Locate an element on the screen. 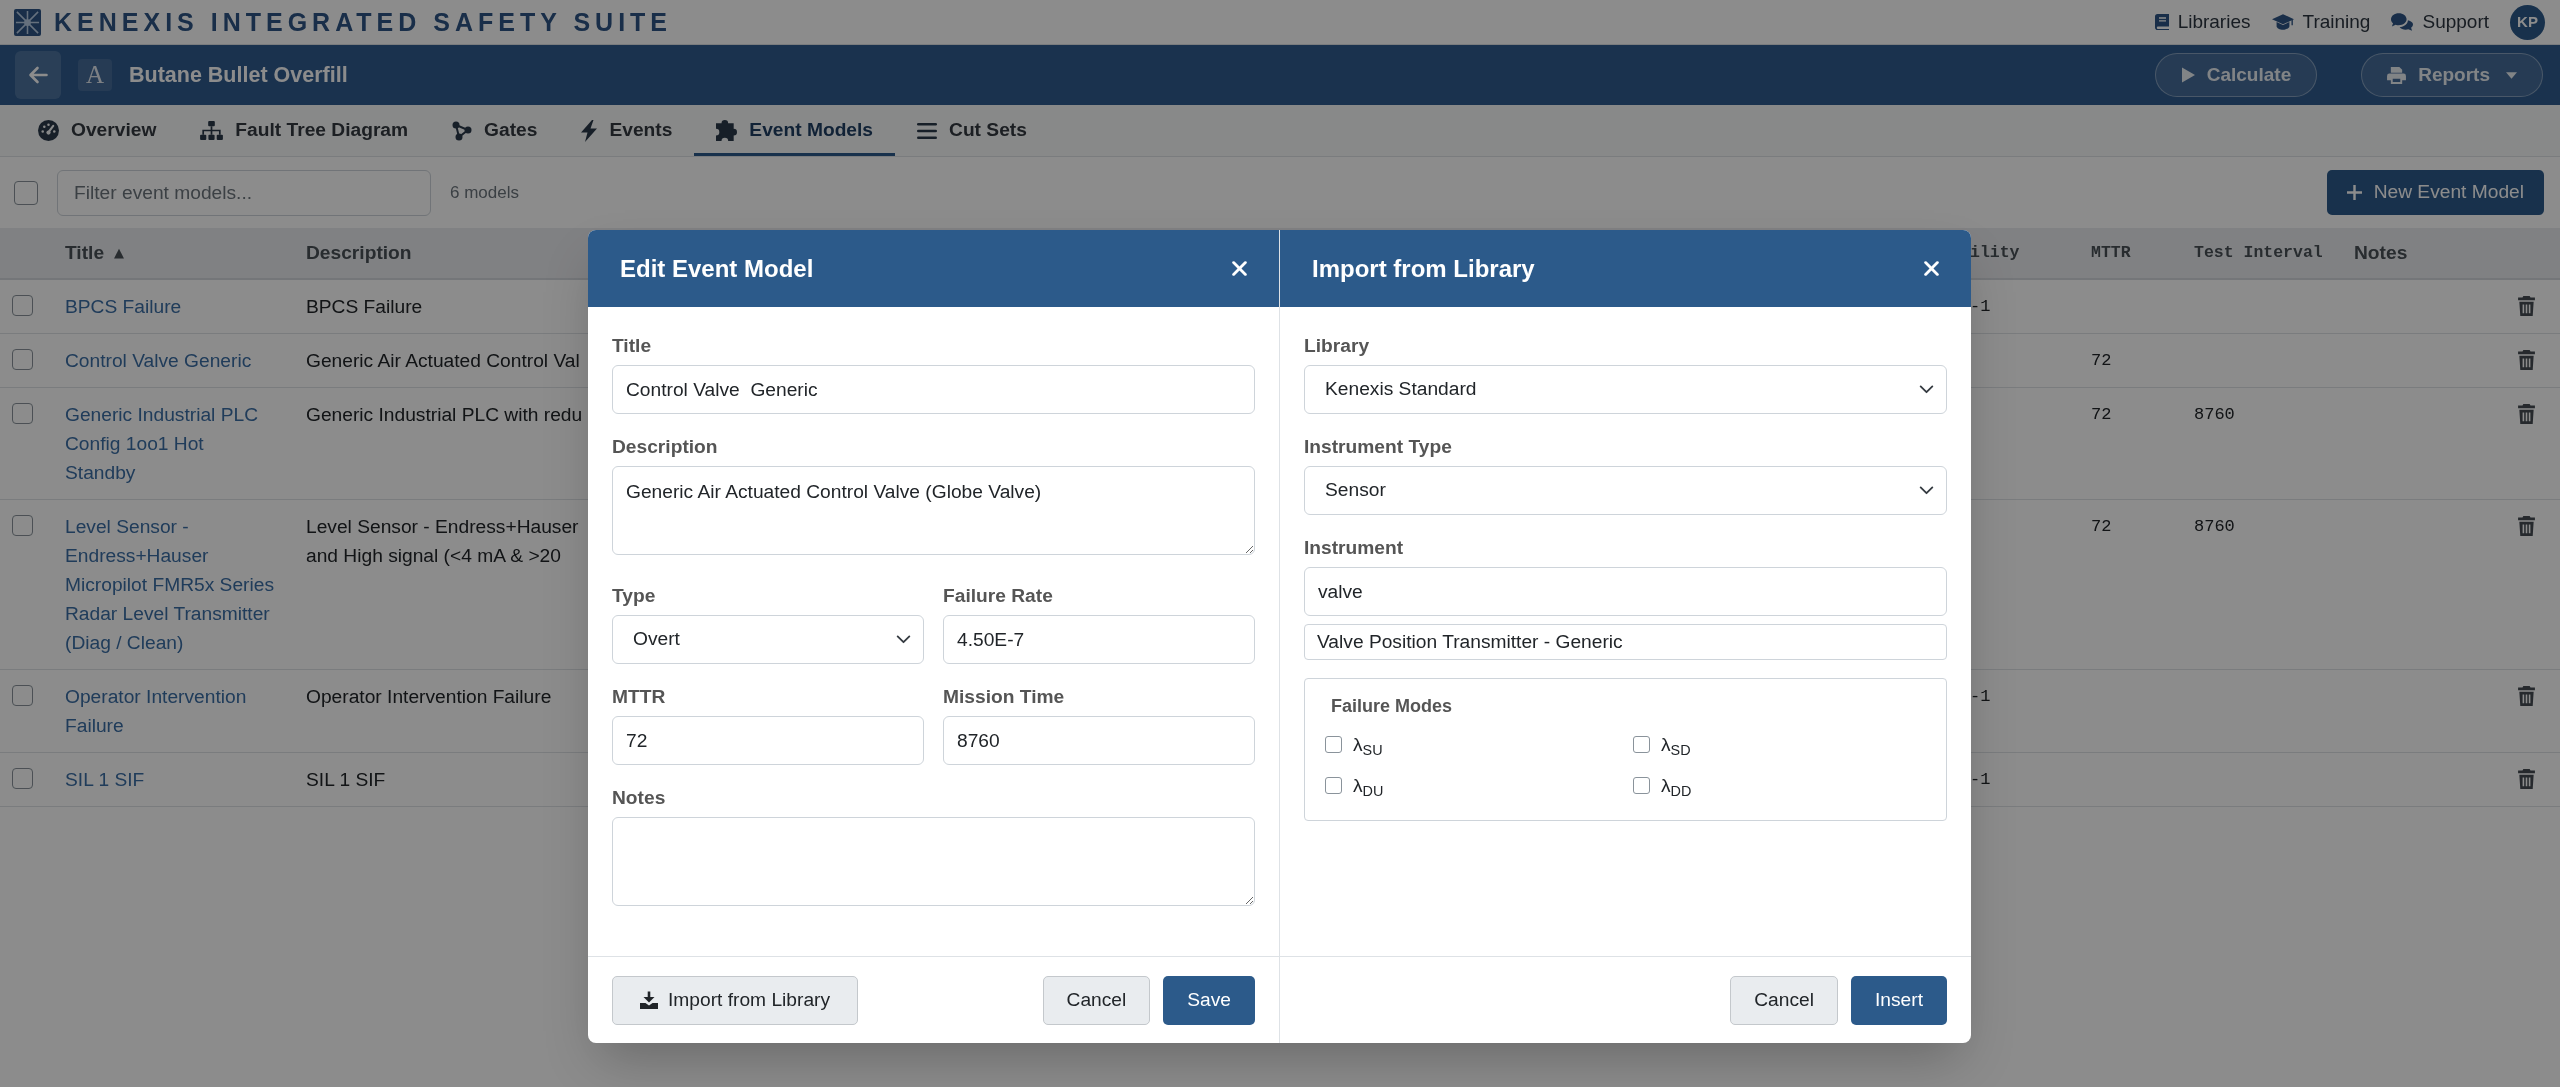 This screenshot has width=2560, height=1087. header-link: Training is located at coordinates (2321, 22).